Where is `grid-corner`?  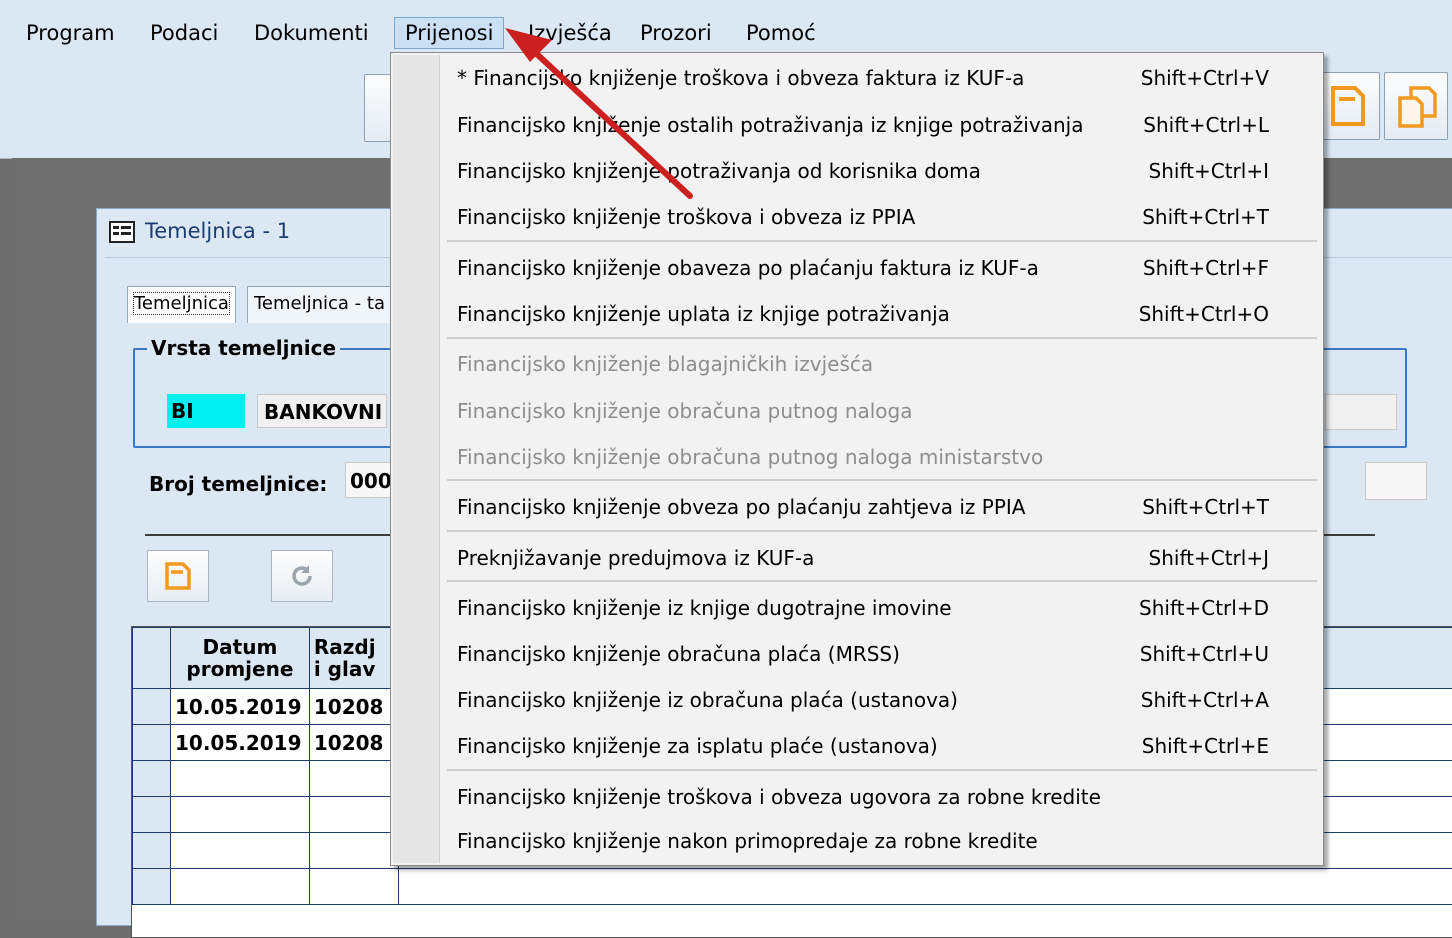
grid-corner is located at coordinates (152, 658).